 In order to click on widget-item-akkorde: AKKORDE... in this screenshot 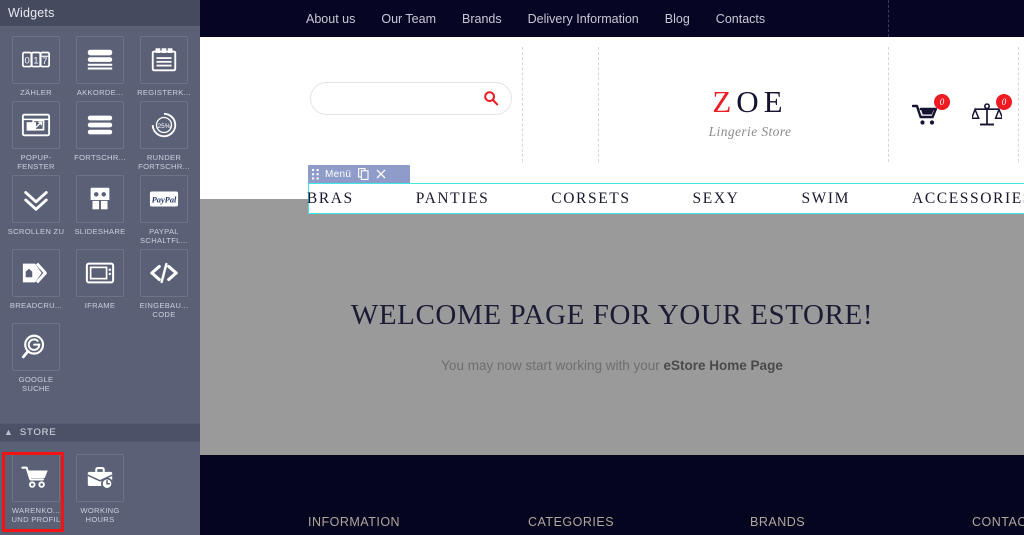, I will do `click(100, 64)`.